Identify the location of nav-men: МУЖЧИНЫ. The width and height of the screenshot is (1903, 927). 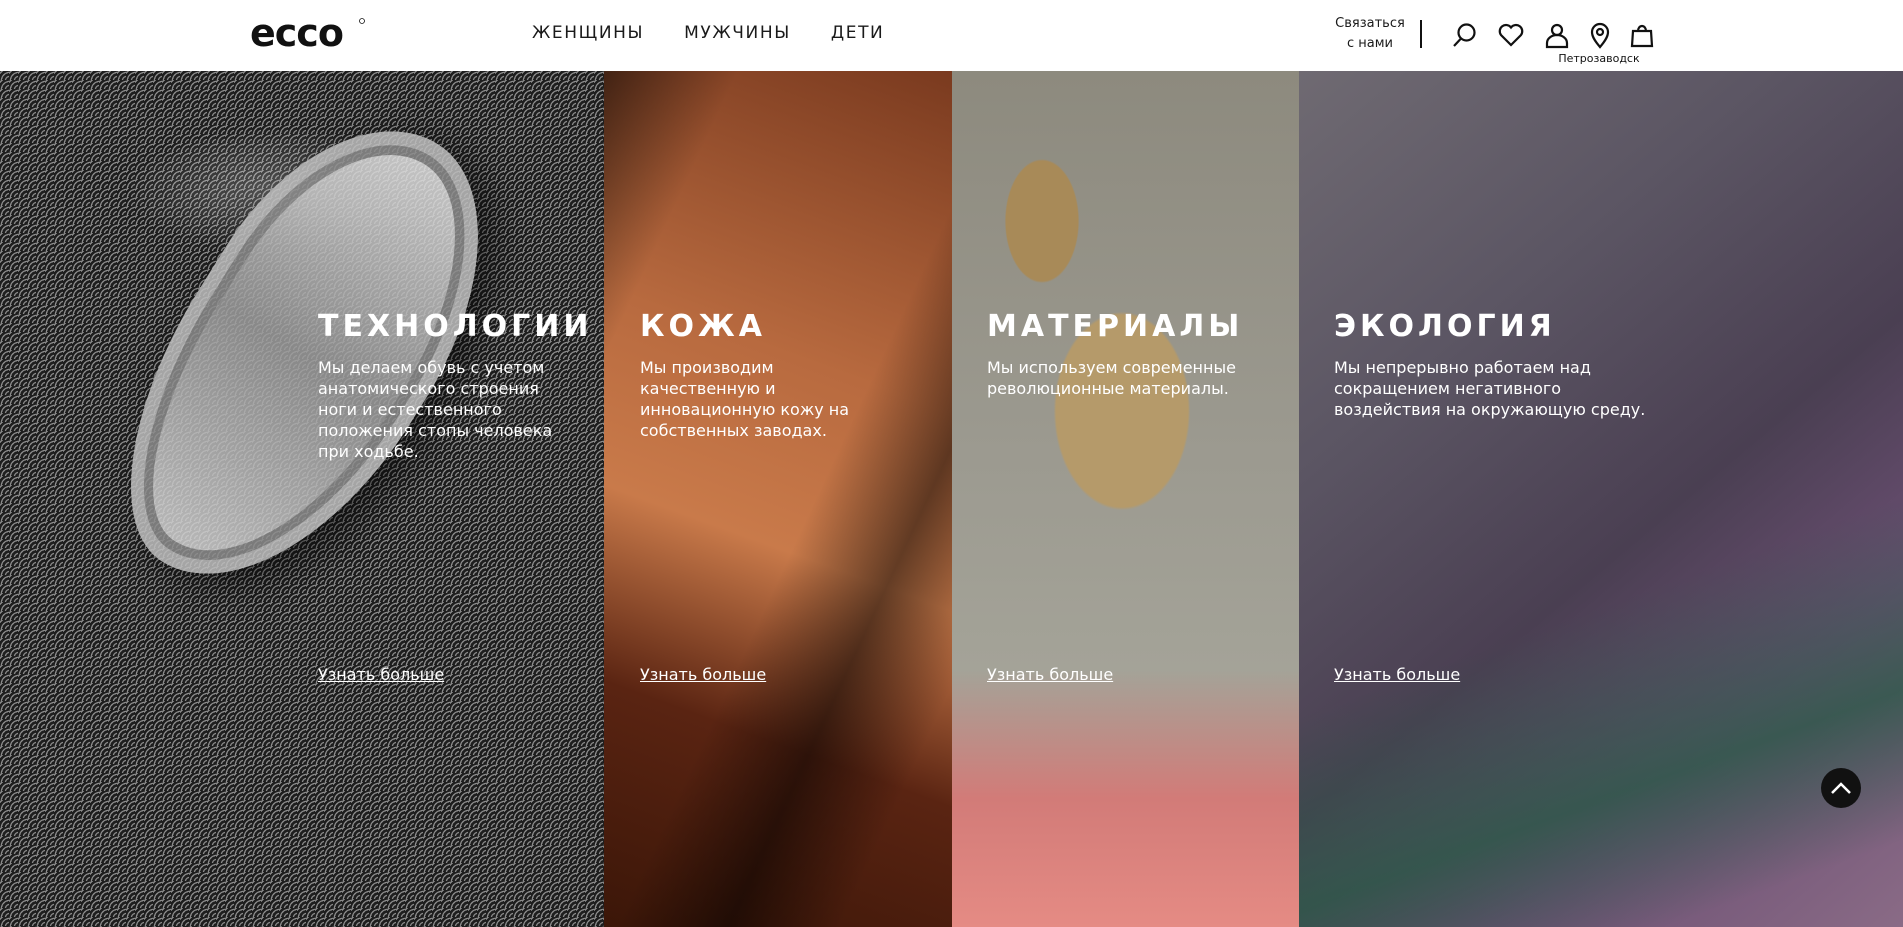
(737, 33).